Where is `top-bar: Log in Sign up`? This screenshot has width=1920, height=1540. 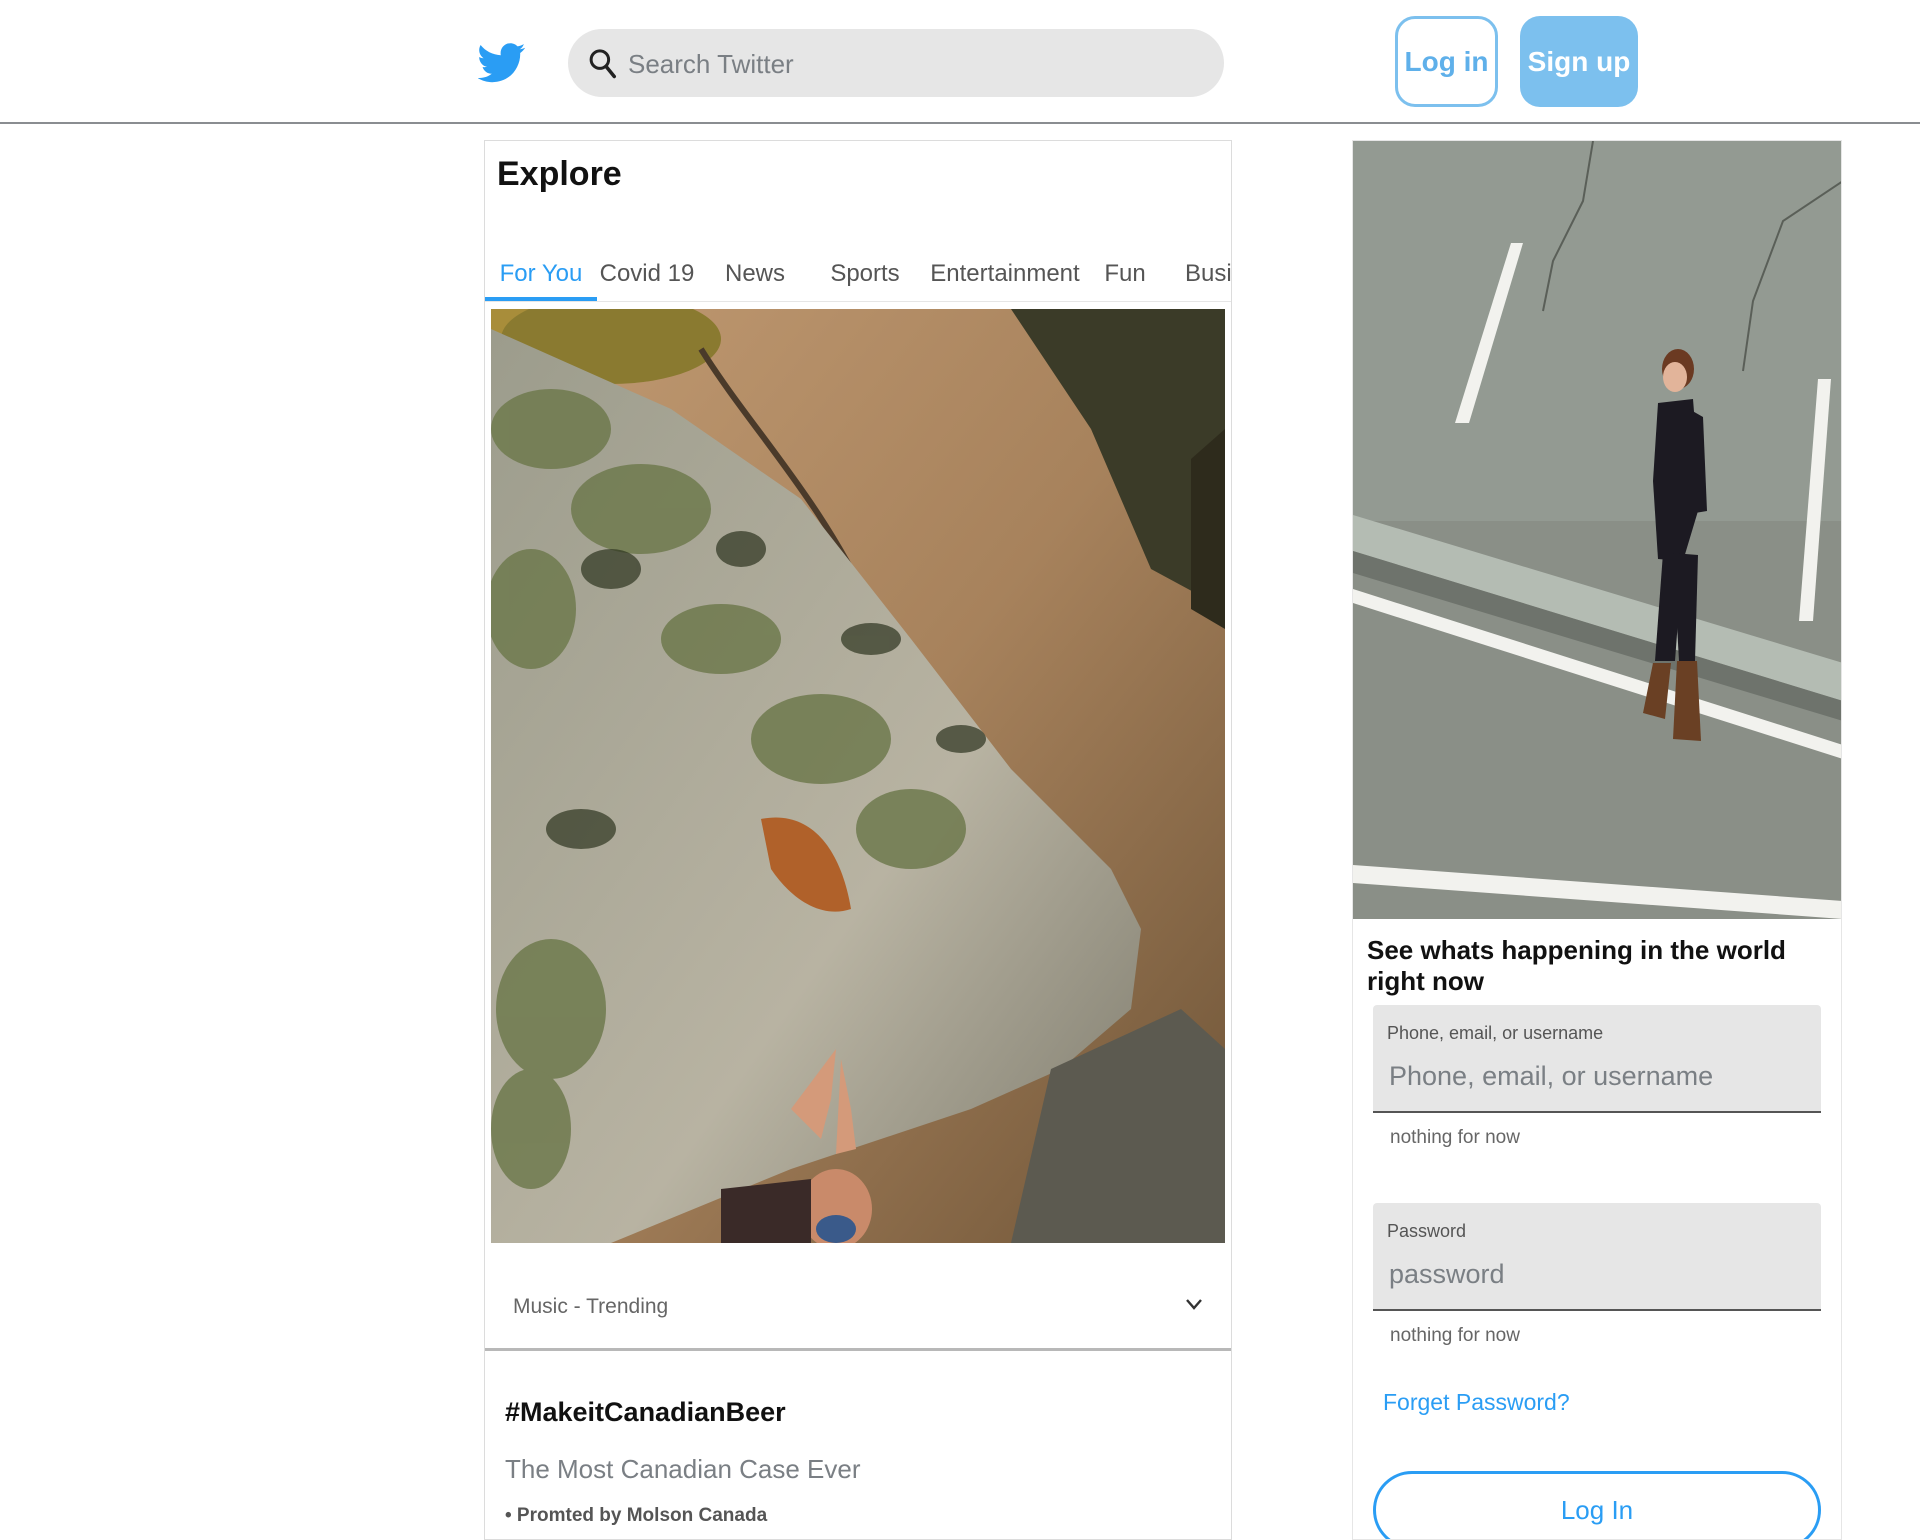
top-bar: Log in Sign up is located at coordinates (960, 62).